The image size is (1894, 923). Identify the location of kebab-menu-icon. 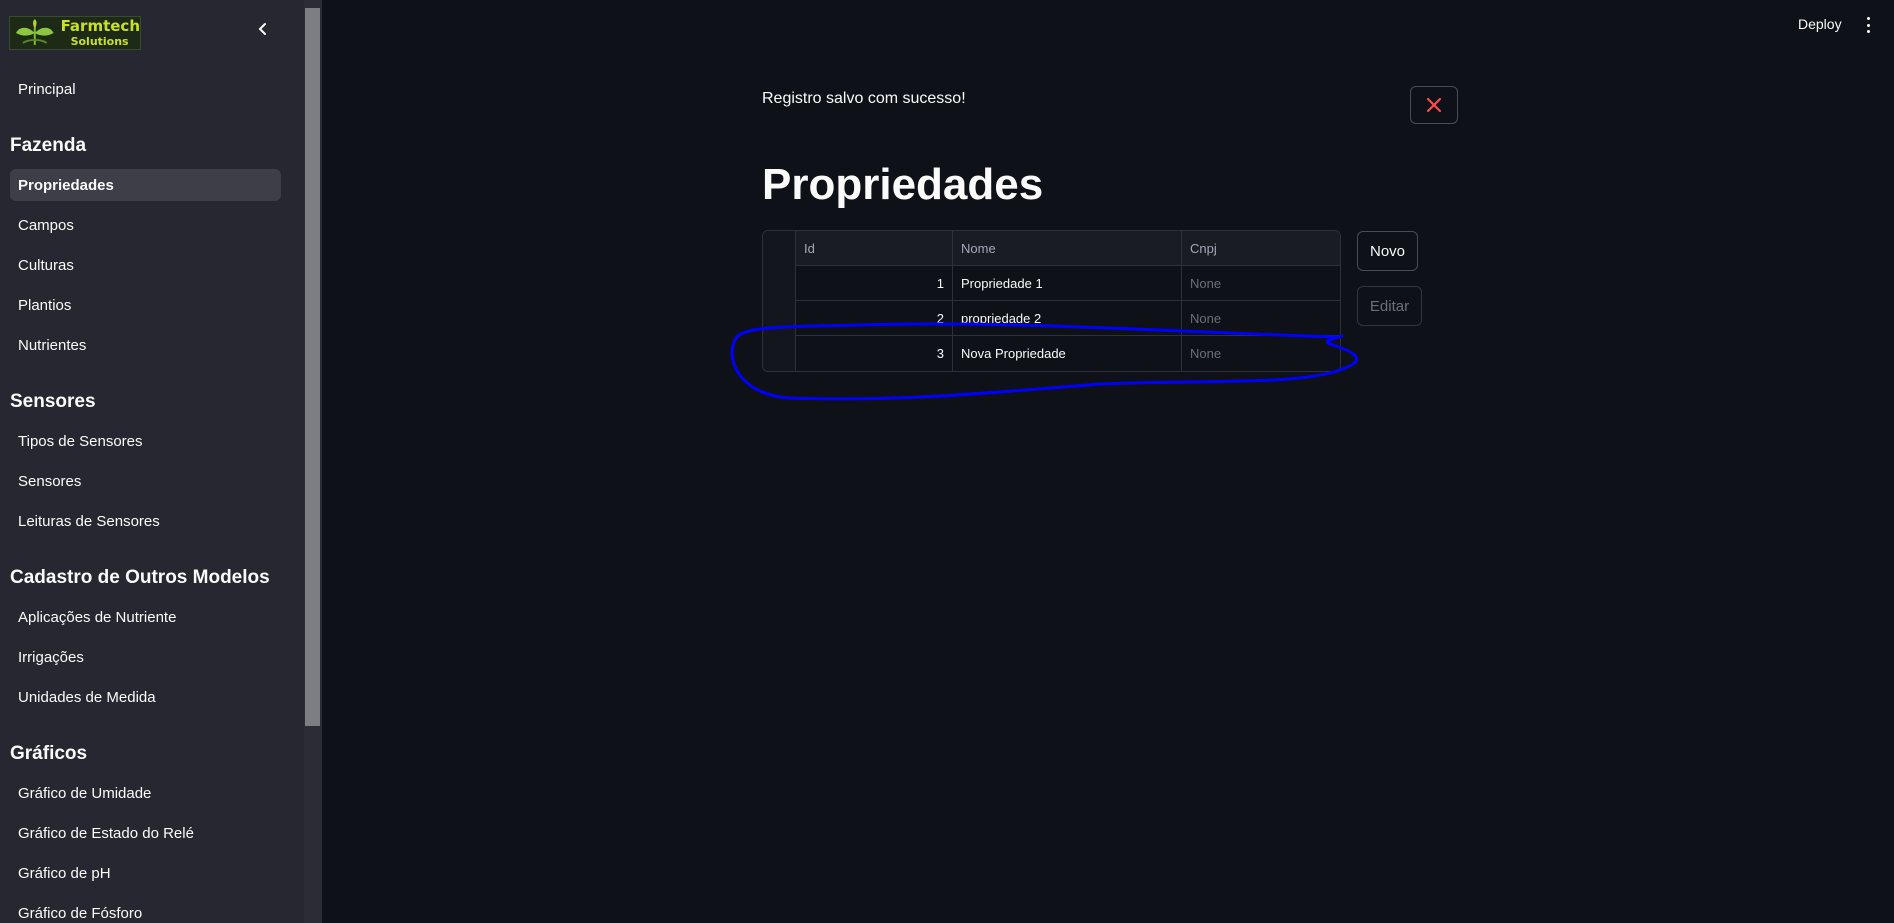
(1868, 18).